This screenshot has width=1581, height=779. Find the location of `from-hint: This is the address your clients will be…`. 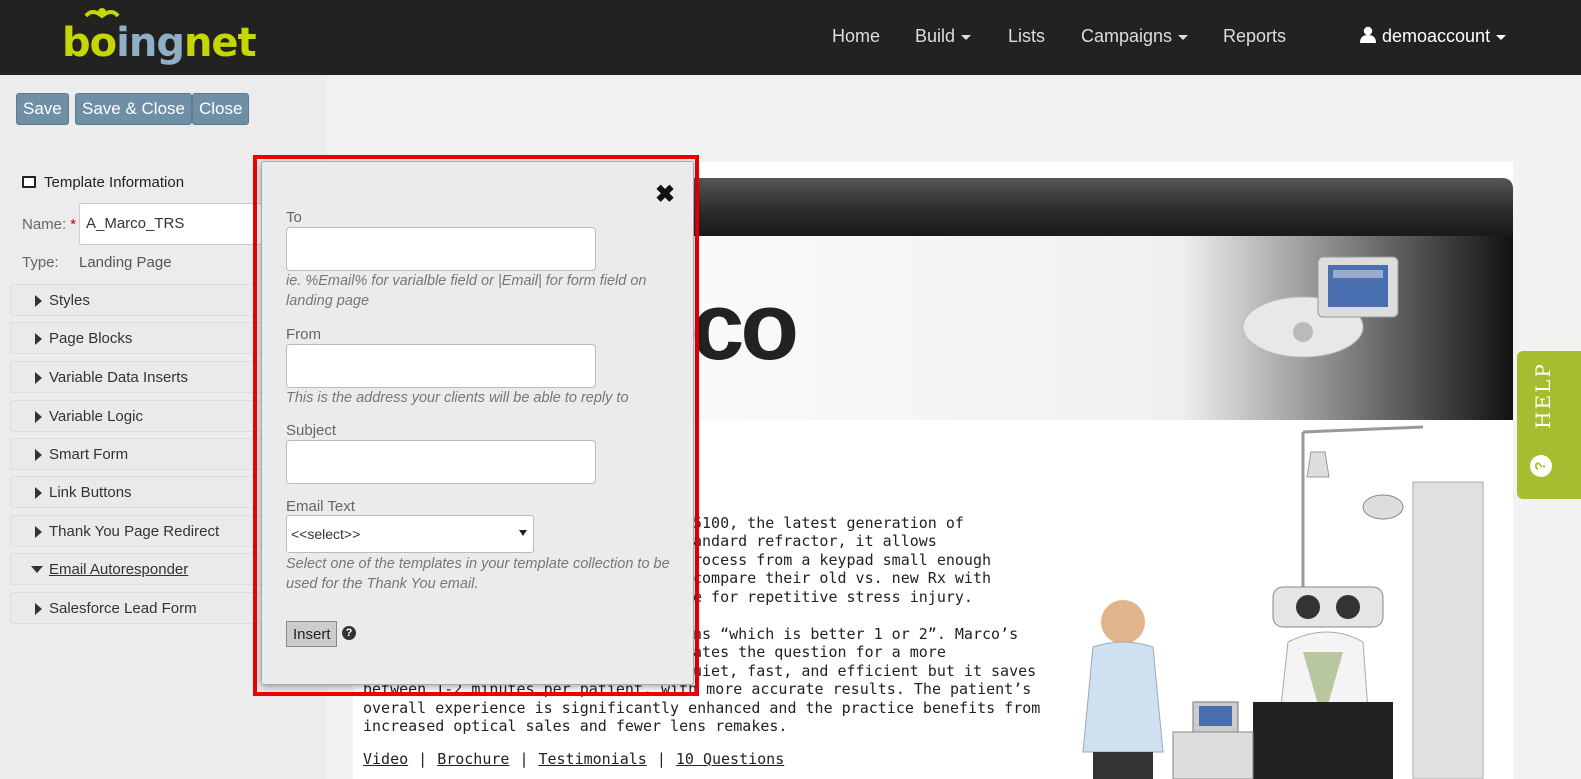

from-hint: This is the address your clients will be… is located at coordinates (457, 398).